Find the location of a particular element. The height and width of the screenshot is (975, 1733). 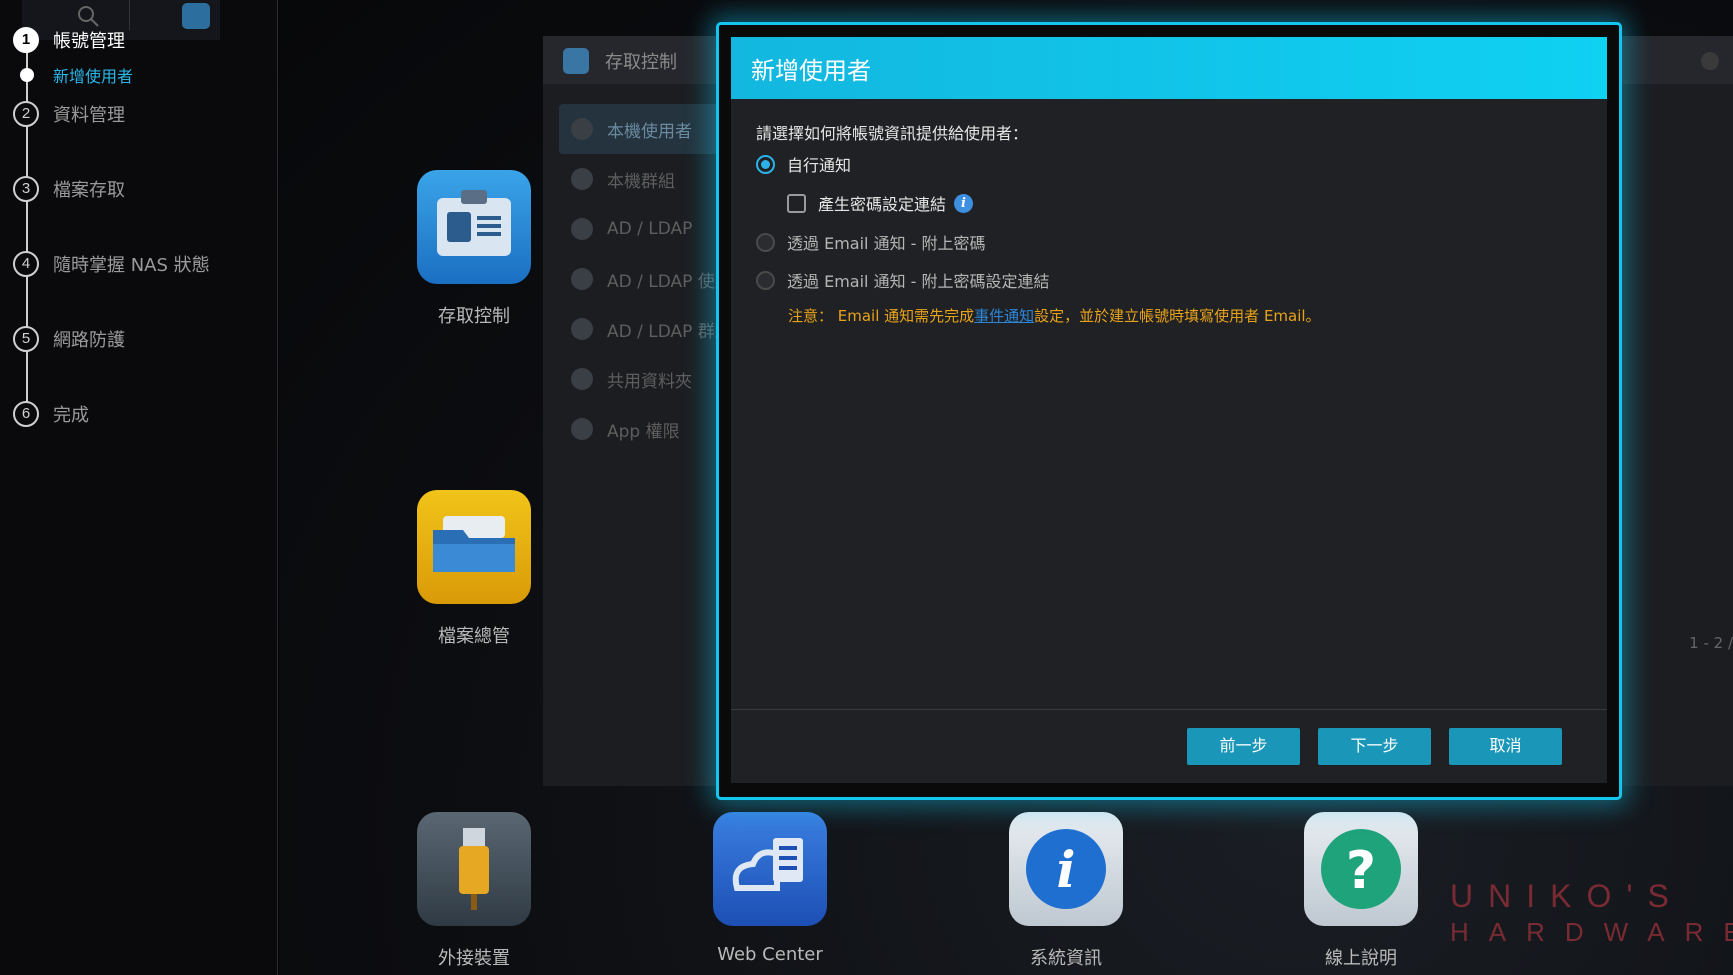

option-label: 自行通知 is located at coordinates (819, 165).